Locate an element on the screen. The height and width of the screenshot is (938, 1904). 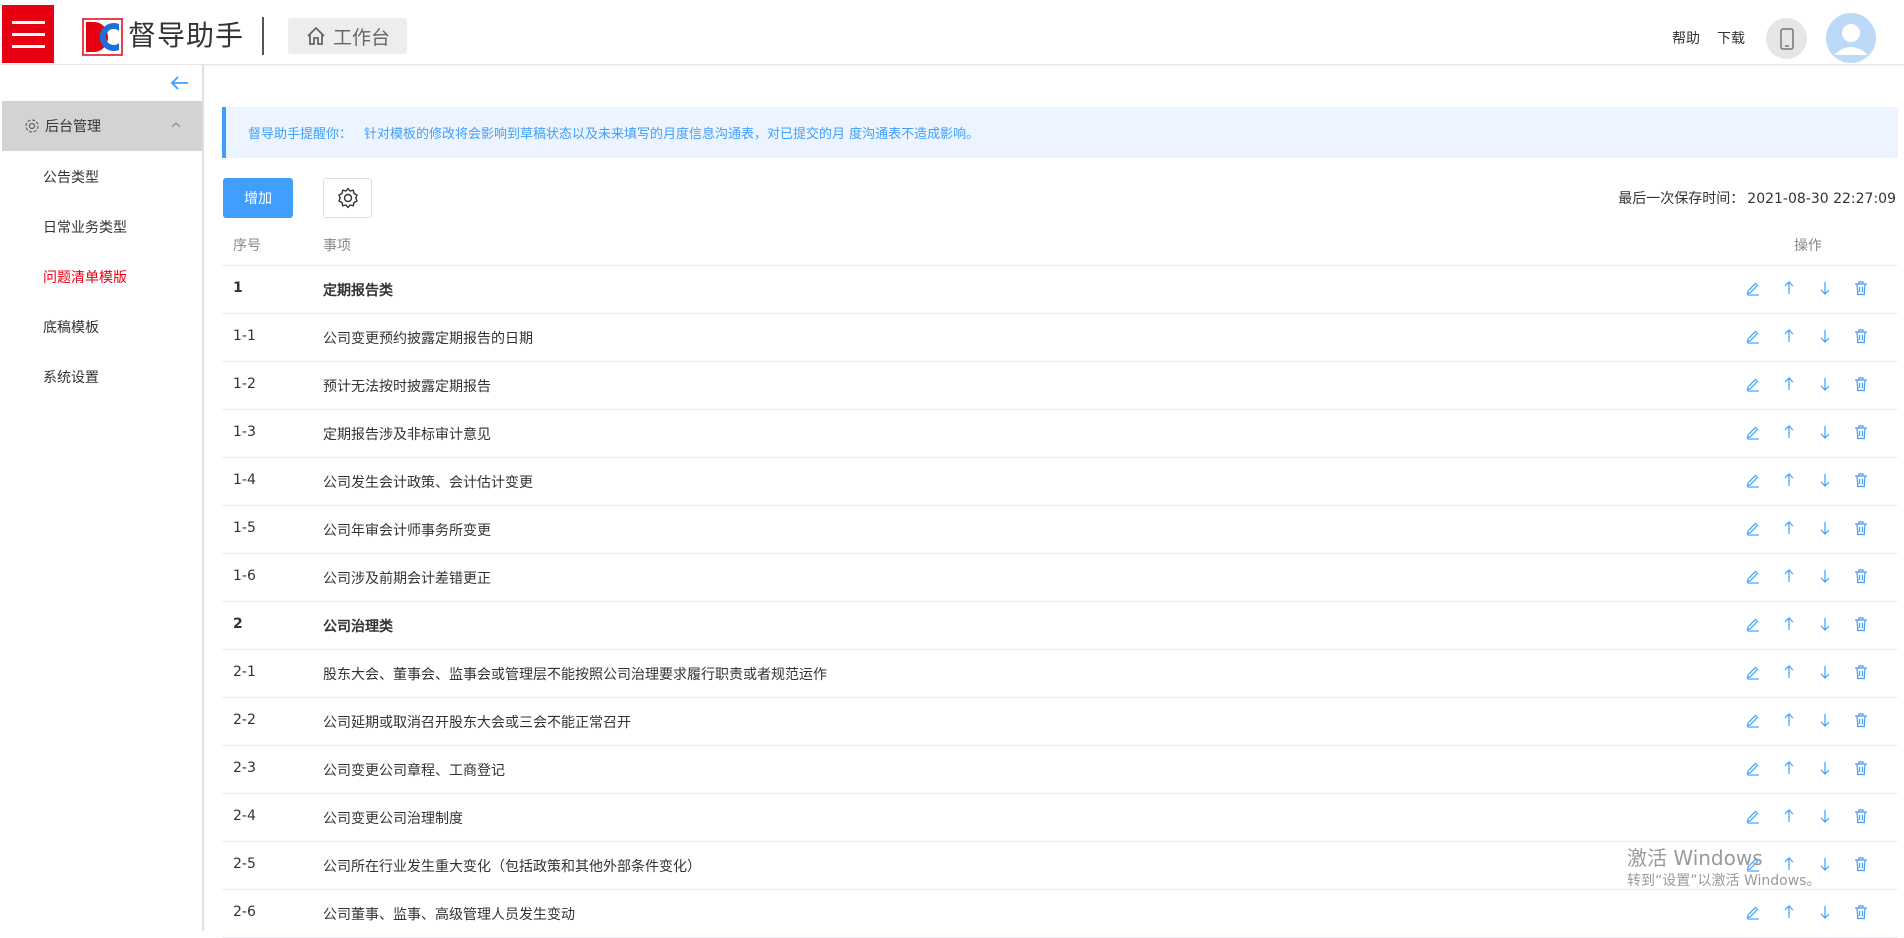
settings-button is located at coordinates (347, 198).